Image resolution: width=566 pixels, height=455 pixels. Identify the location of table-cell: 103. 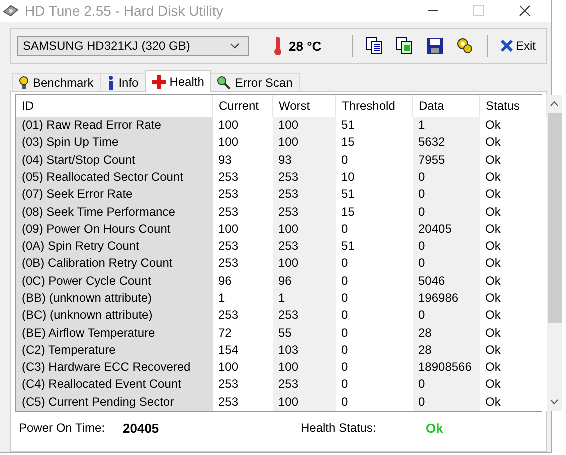
(304, 350).